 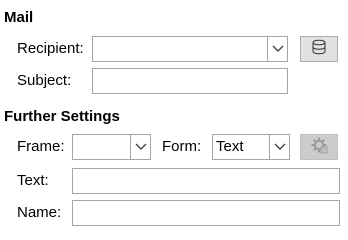 I want to click on name-input, so click(x=206, y=213).